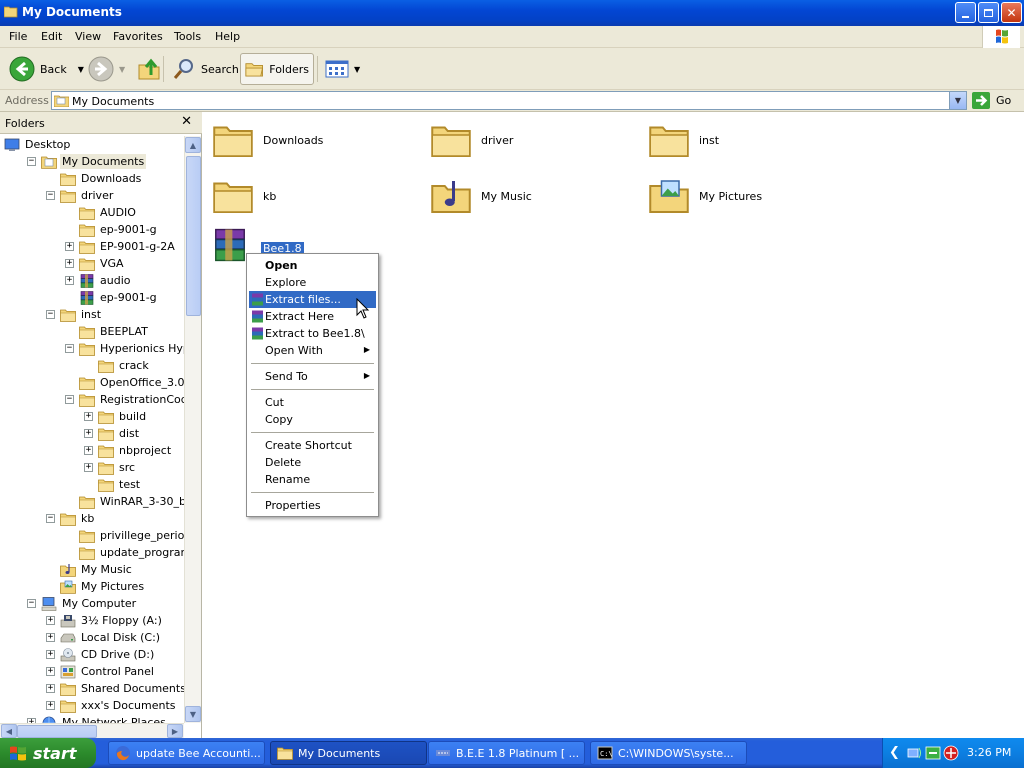  What do you see at coordinates (108, 654) in the screenshot?
I see `tree-item: CD Drive (D:)` at bounding box center [108, 654].